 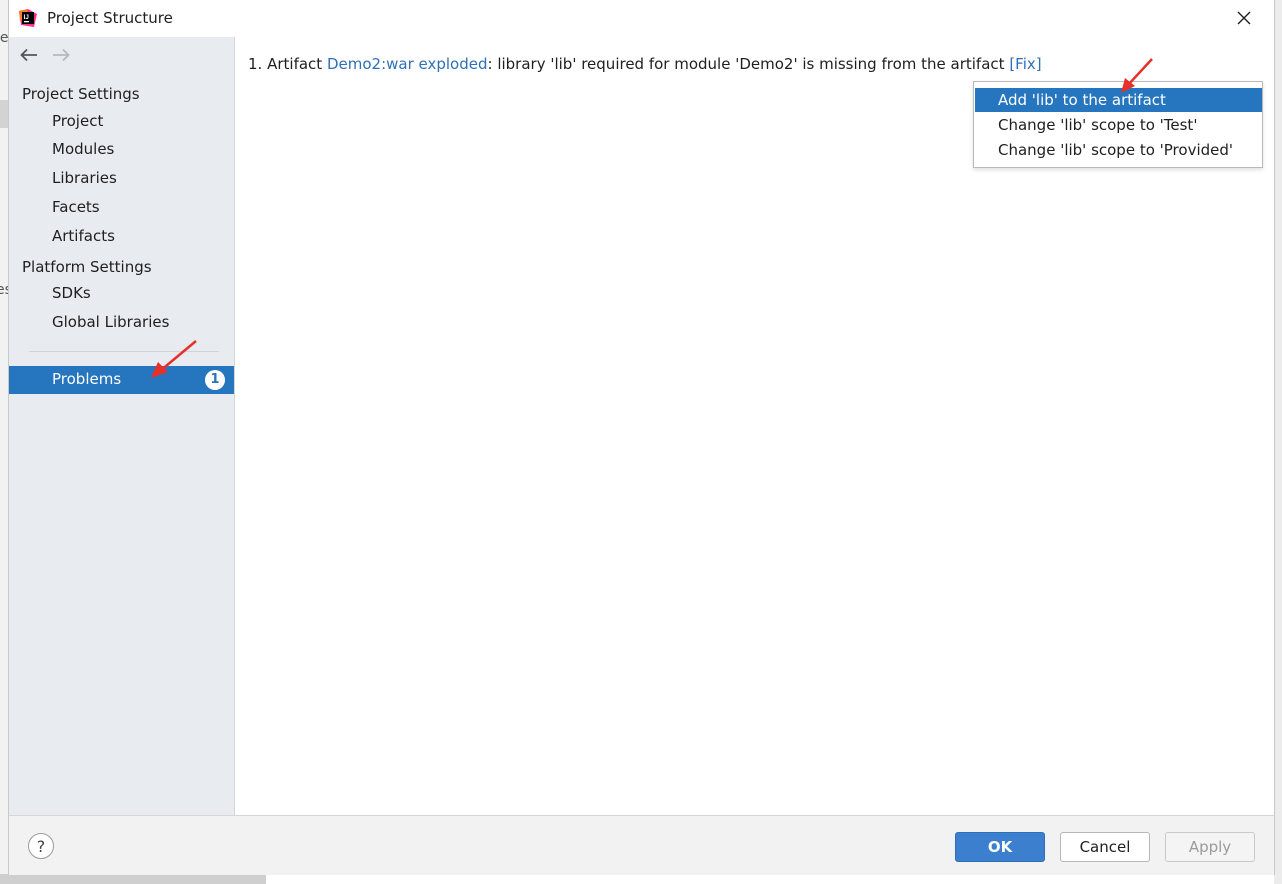 I want to click on close-button, so click(x=1244, y=18).